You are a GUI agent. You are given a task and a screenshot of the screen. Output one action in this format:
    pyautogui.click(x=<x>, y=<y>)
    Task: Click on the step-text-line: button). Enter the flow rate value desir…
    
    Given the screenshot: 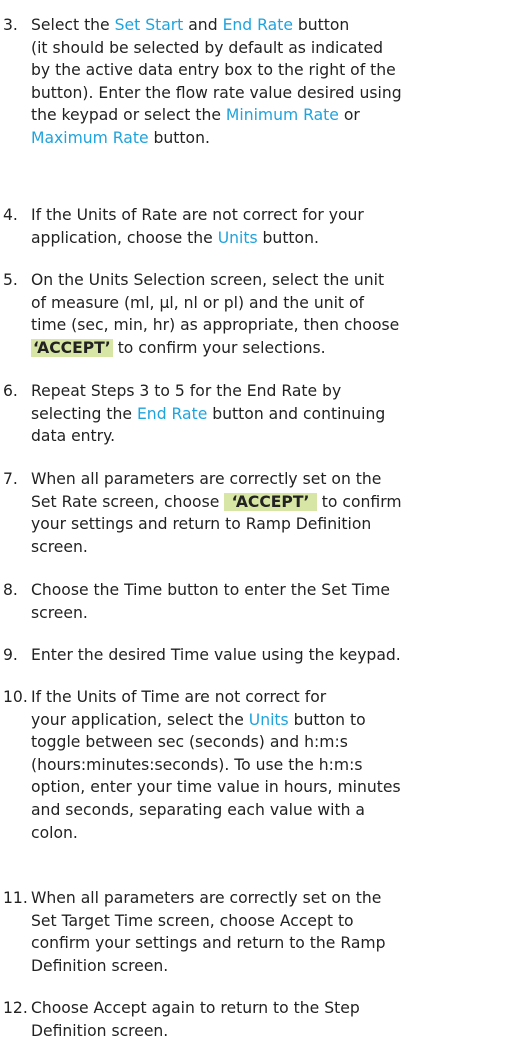 What is the action you would take?
    pyautogui.click(x=276, y=93)
    